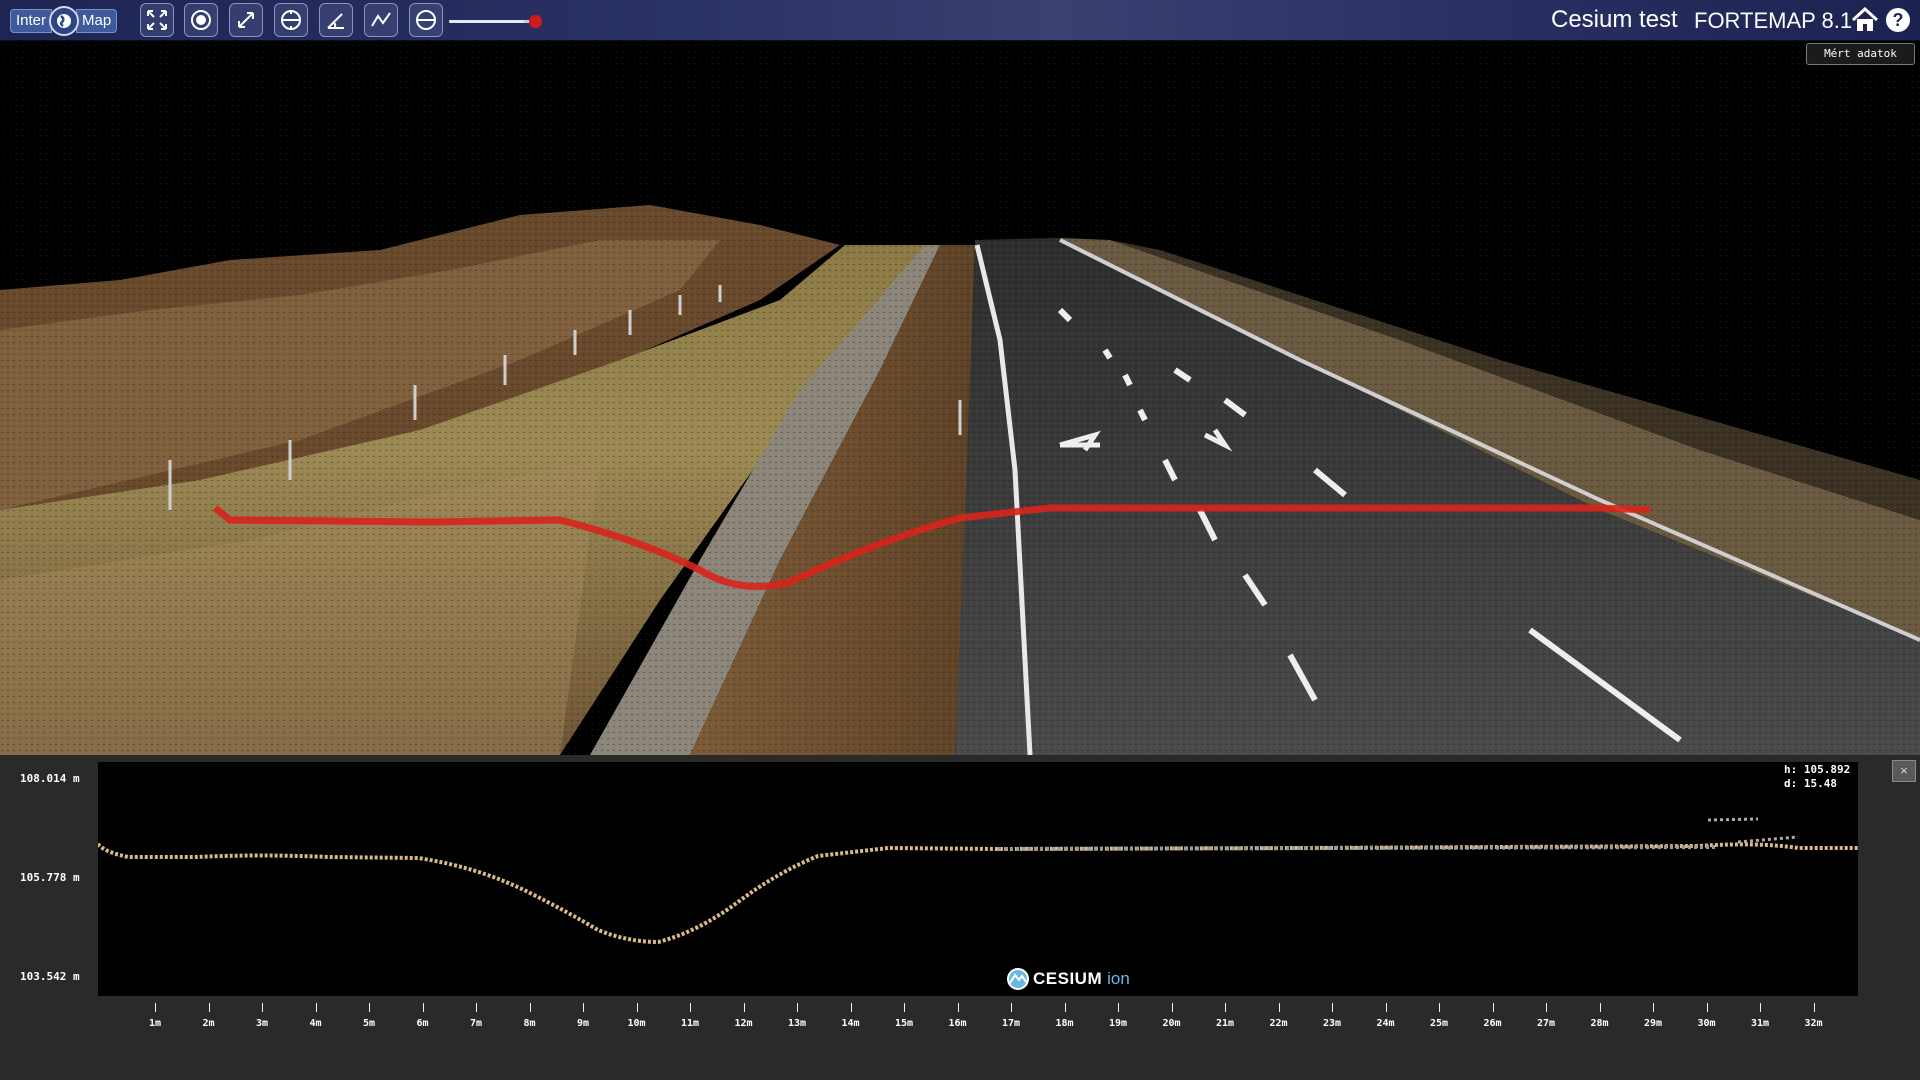  I want to click on angle-measure-icon, so click(335, 21).